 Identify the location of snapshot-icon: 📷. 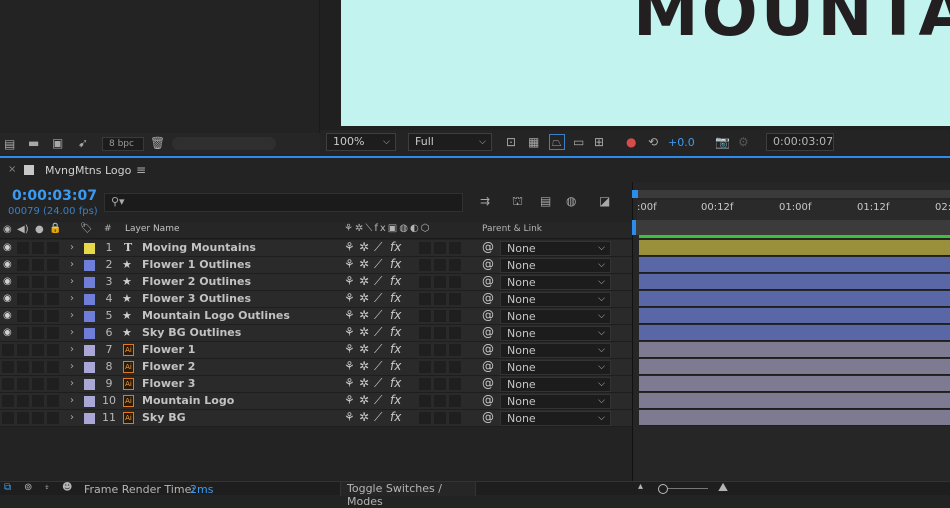
(722, 142).